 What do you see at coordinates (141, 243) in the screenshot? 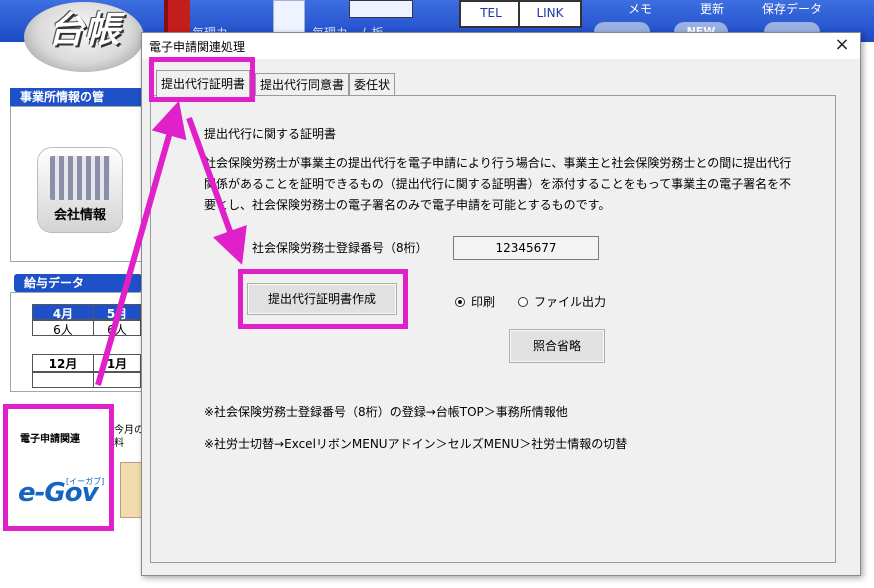
I see `arrow-to-tab` at bounding box center [141, 243].